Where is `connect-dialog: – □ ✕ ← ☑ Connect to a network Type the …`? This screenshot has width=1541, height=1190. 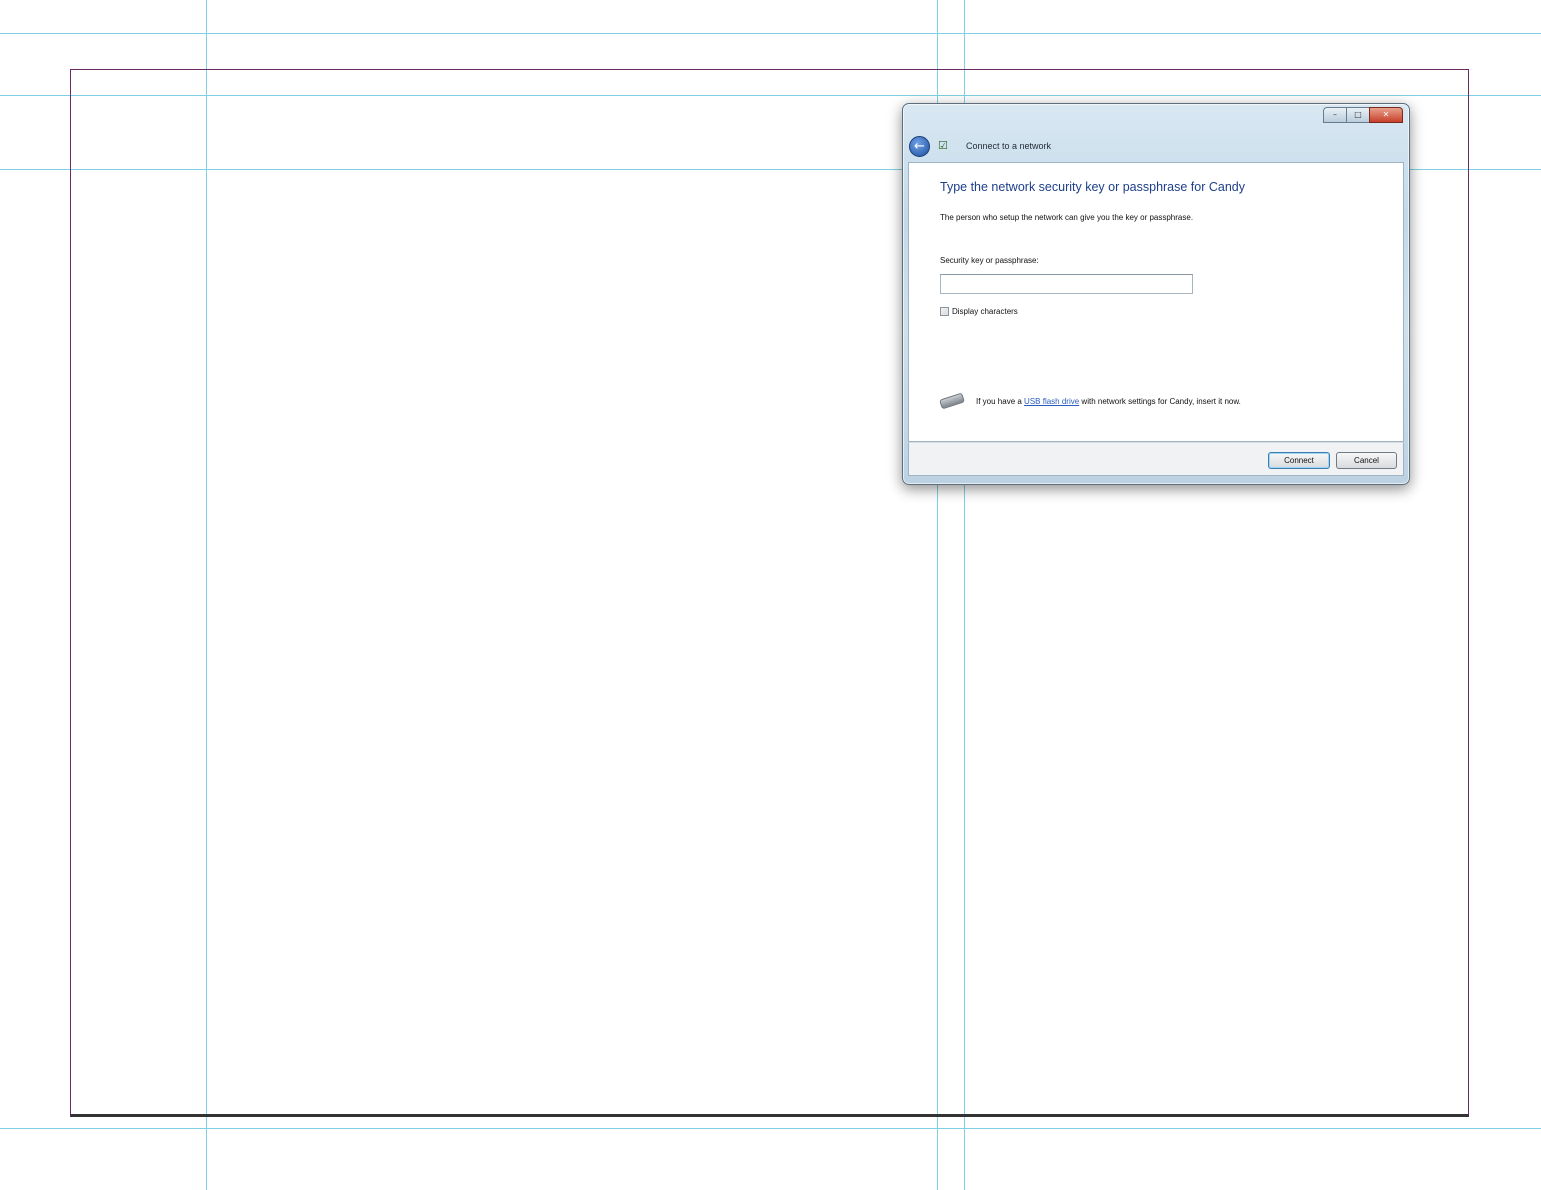
connect-dialog: – □ ✕ ← ☑ Connect to a network Type the … is located at coordinates (1156, 294).